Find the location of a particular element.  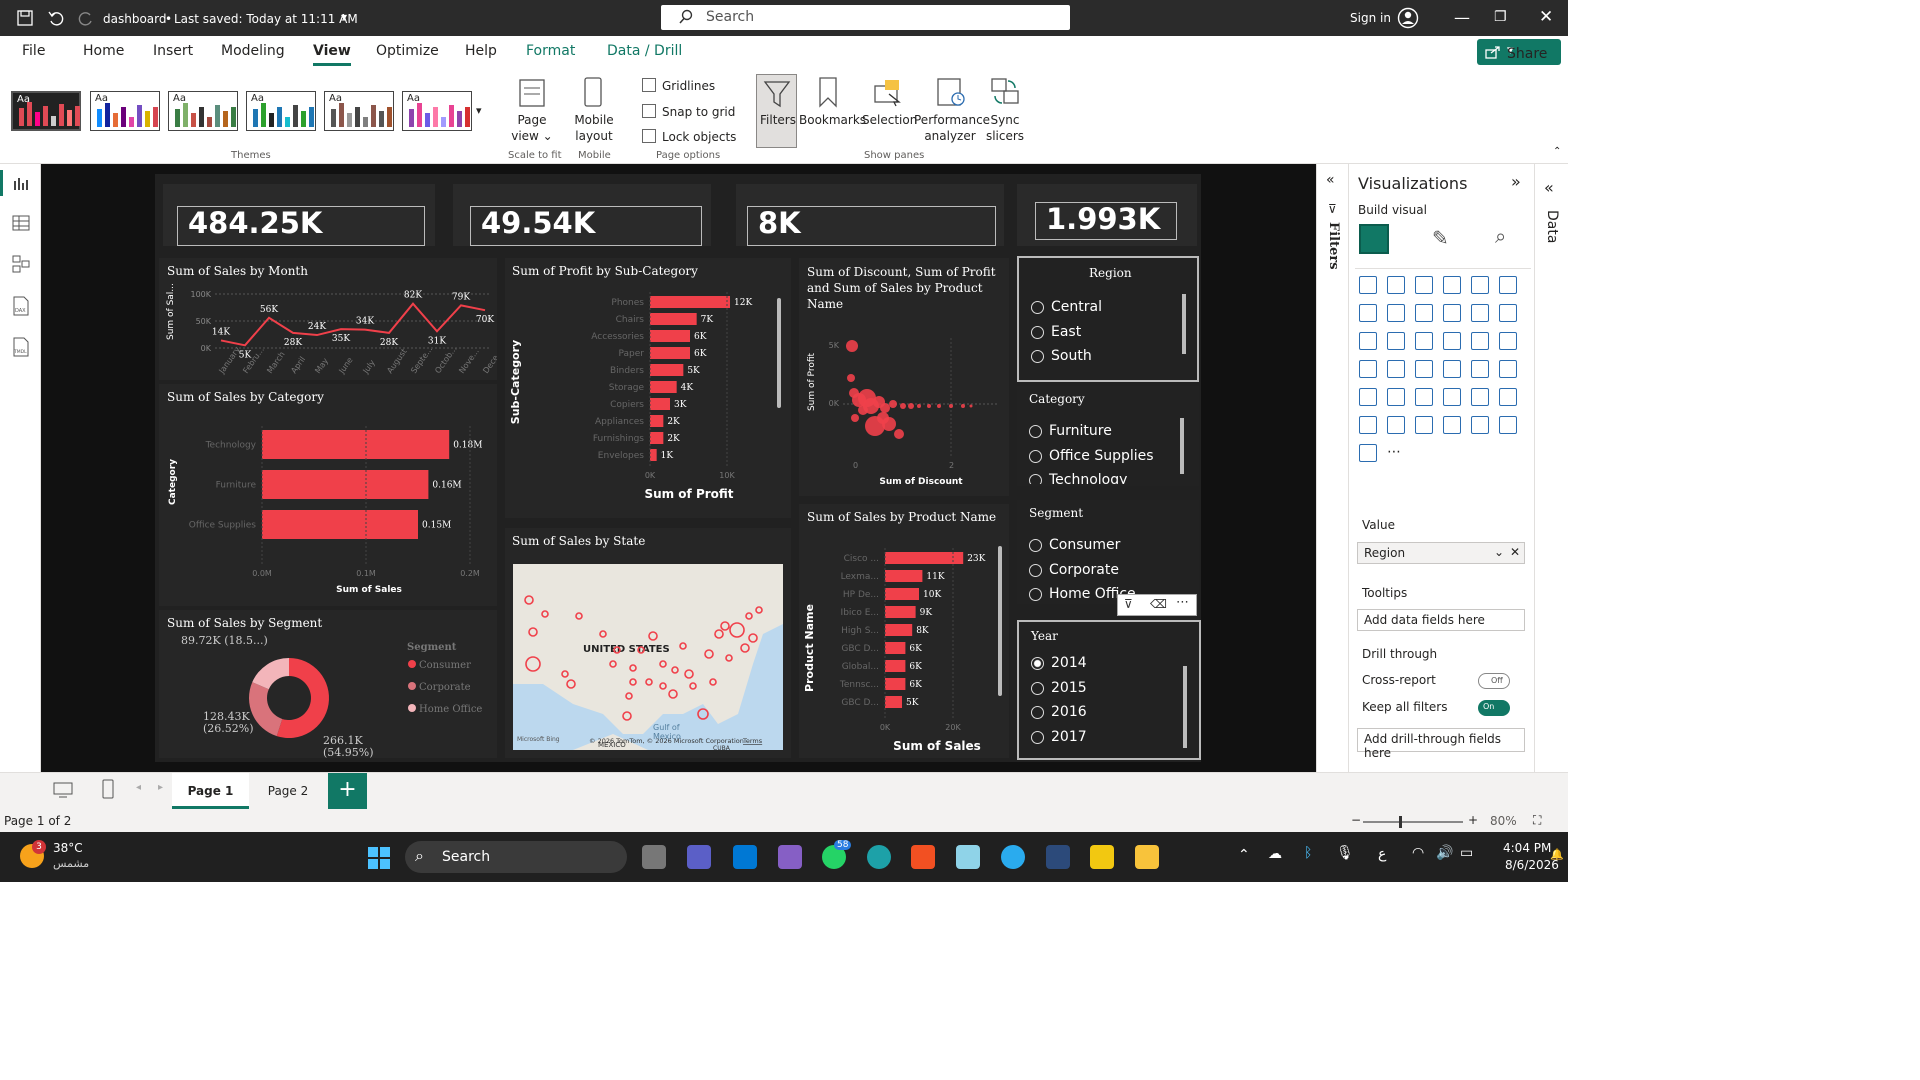

tab-help: Help is located at coordinates (481, 51).